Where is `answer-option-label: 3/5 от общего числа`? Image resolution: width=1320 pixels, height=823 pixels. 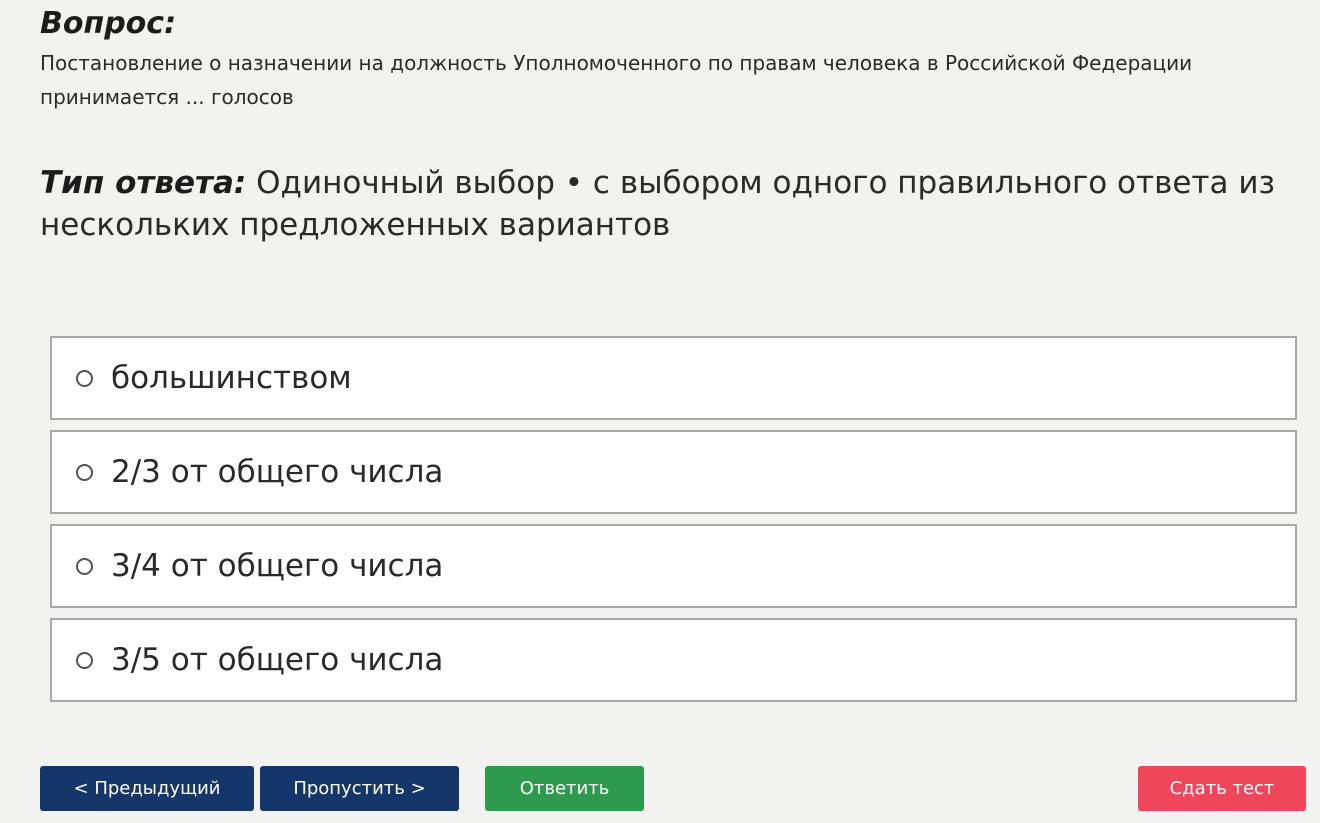 answer-option-label: 3/5 от общего числа is located at coordinates (277, 660).